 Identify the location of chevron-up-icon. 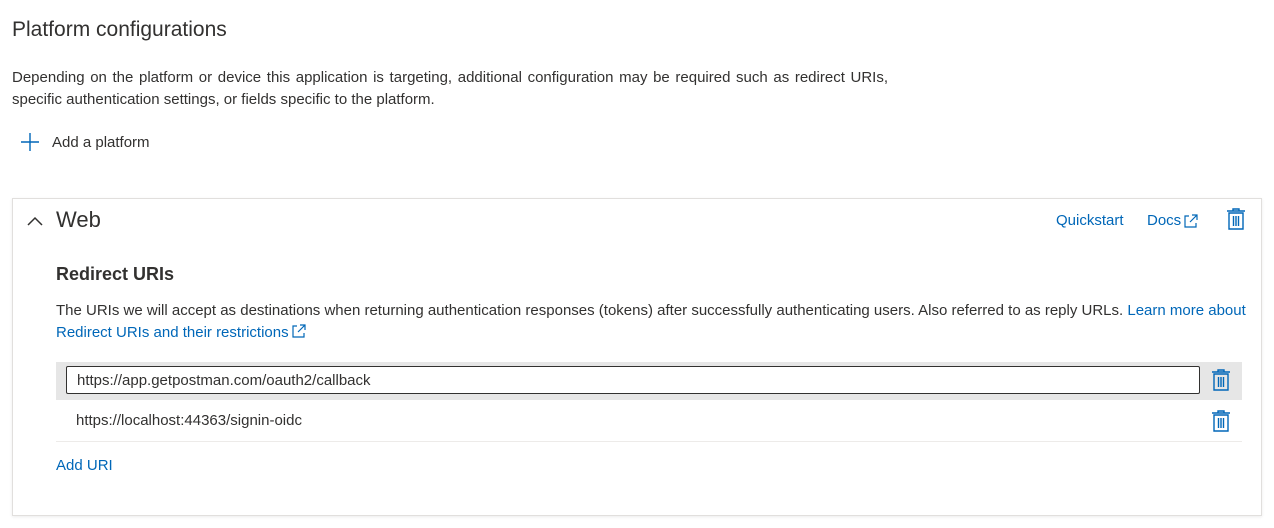
(35, 221).